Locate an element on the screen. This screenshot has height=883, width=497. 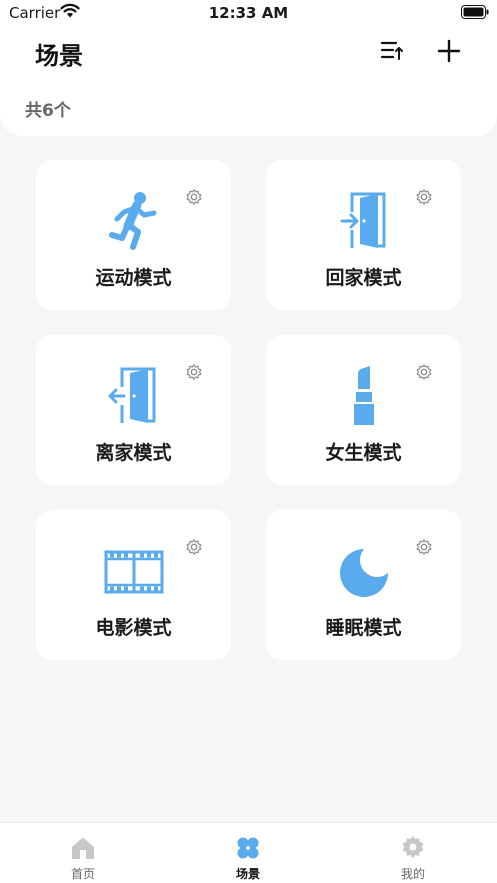
tab-mine: 我的 is located at coordinates (413, 853).